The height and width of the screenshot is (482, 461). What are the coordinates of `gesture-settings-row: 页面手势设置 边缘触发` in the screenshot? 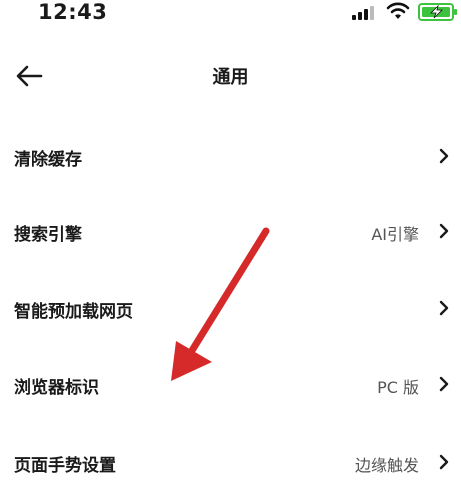 It's located at (230, 462).